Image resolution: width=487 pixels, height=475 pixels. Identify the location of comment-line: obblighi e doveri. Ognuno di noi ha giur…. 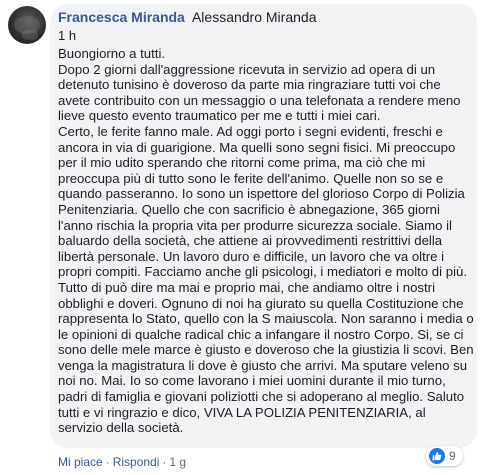
(261, 303).